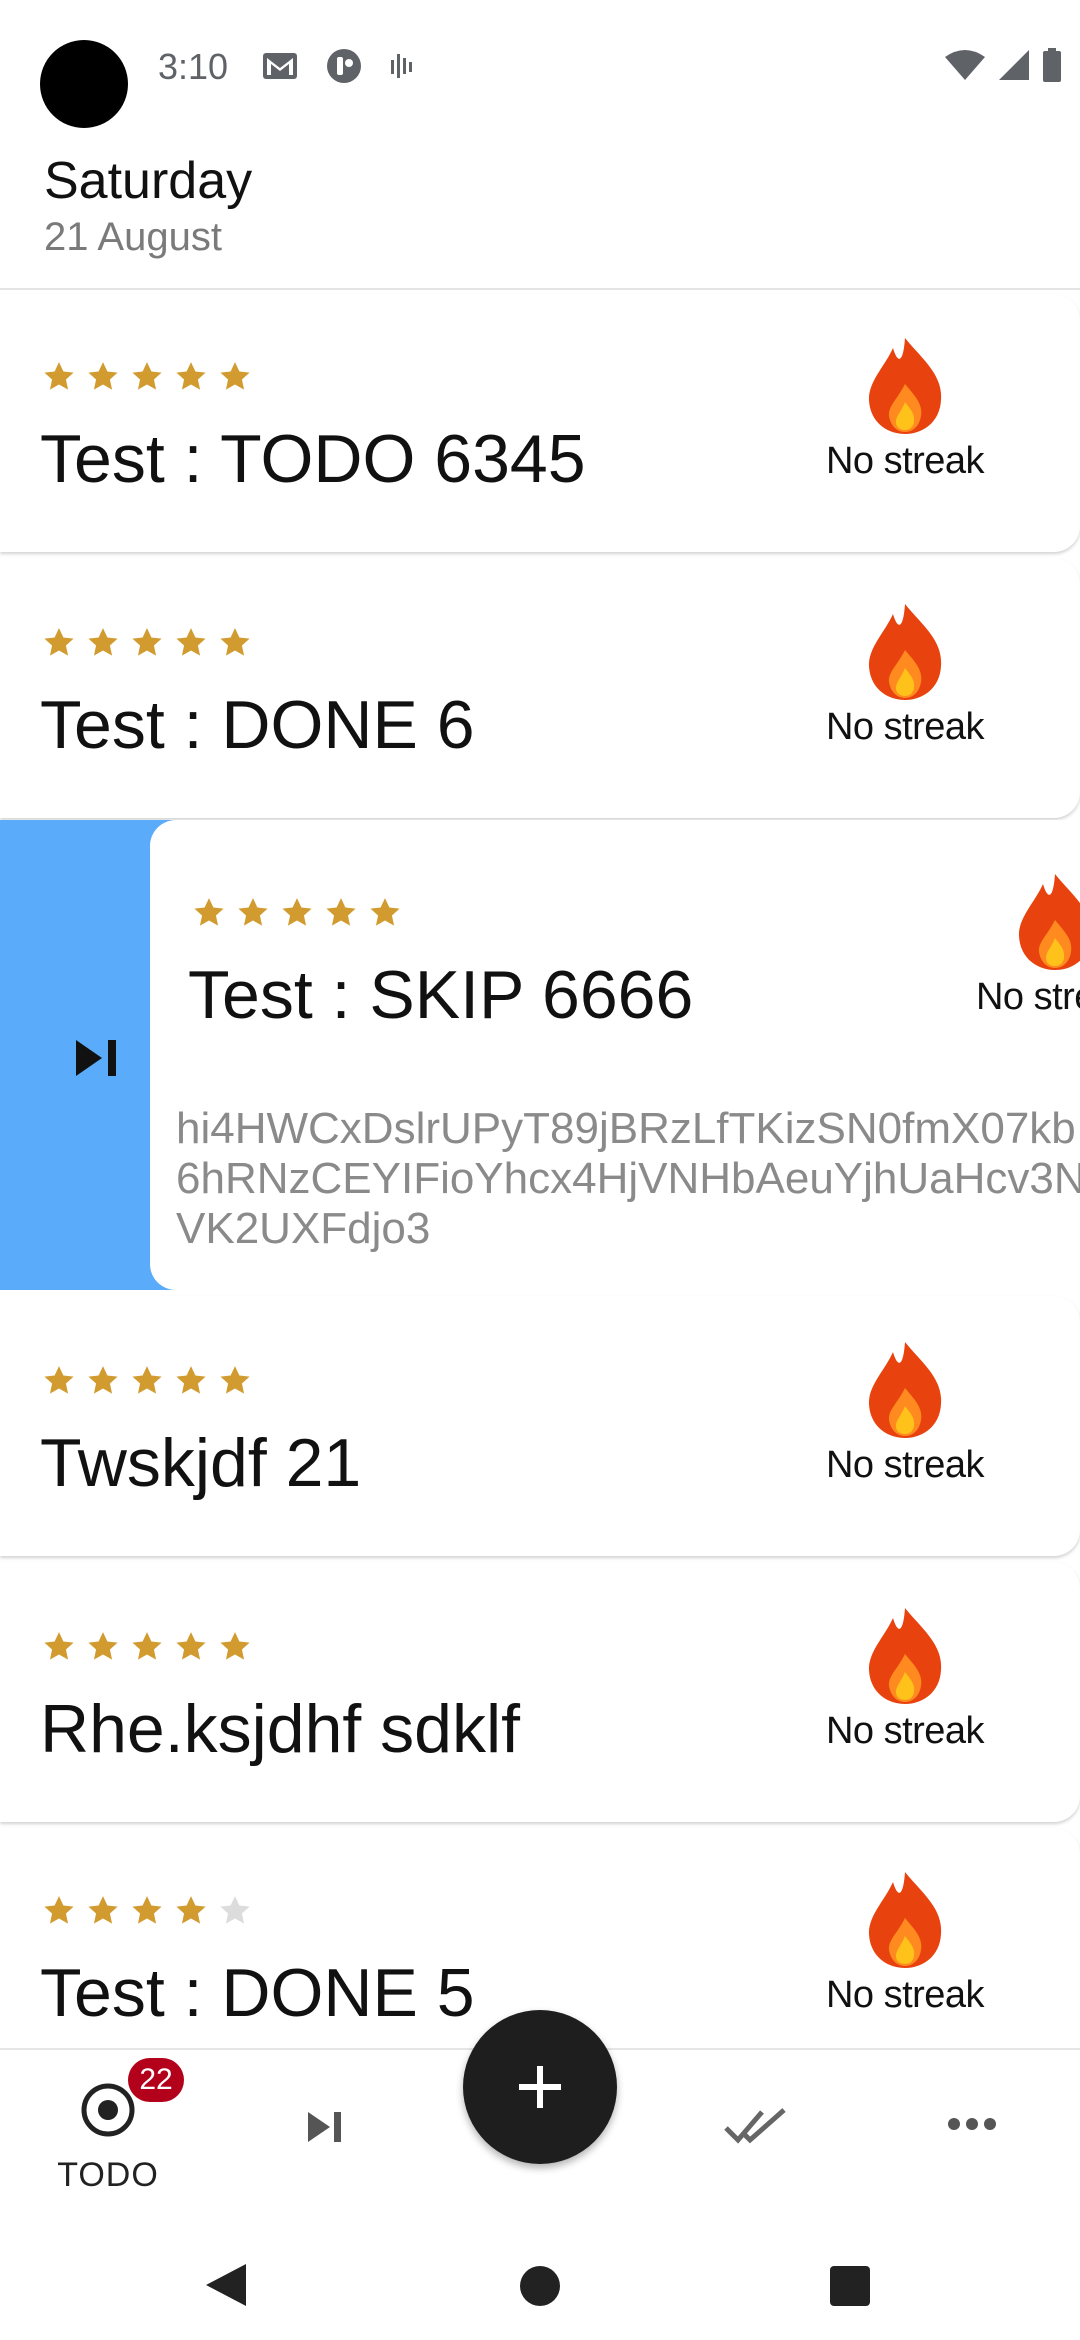 The width and height of the screenshot is (1080, 2340). Describe the element at coordinates (108, 2110) in the screenshot. I see `todo-icon` at that location.